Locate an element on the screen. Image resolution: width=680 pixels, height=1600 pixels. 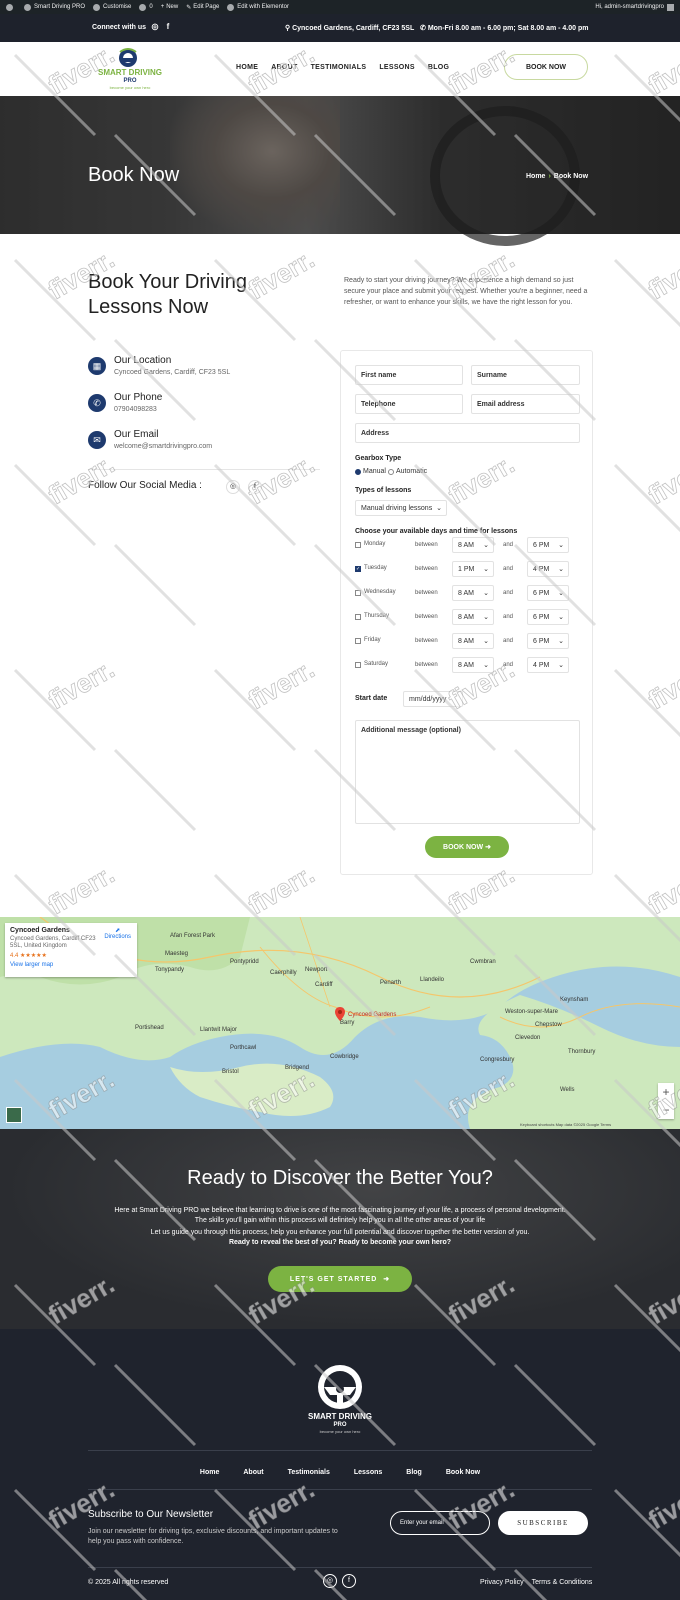
nav-about: ABOUT is located at coordinates (284, 67).